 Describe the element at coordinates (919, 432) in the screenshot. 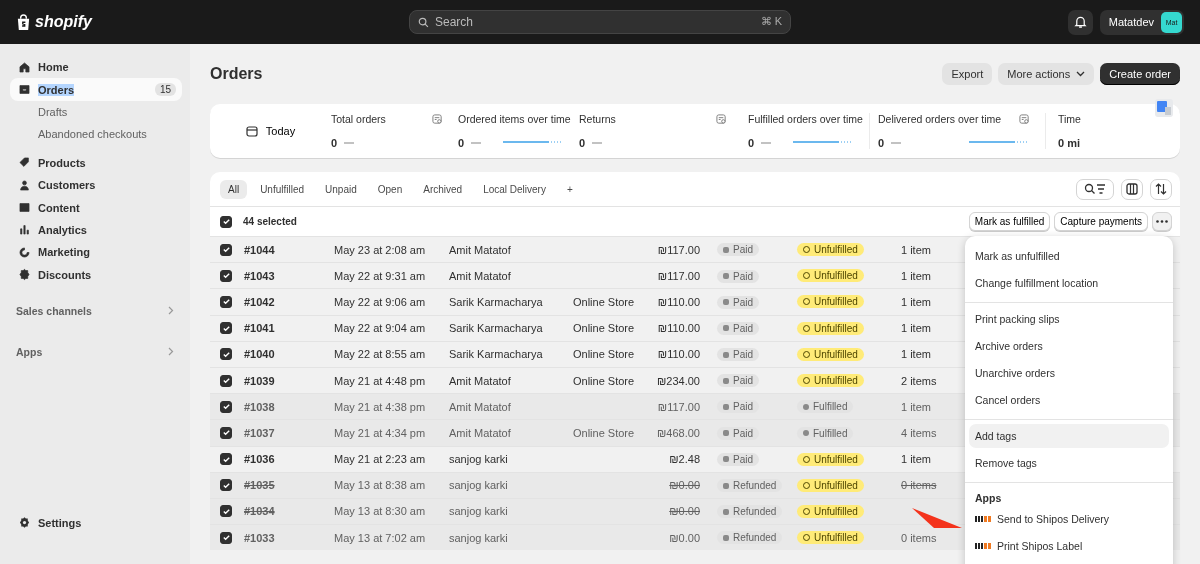

I see `item-count: 4 items` at that location.